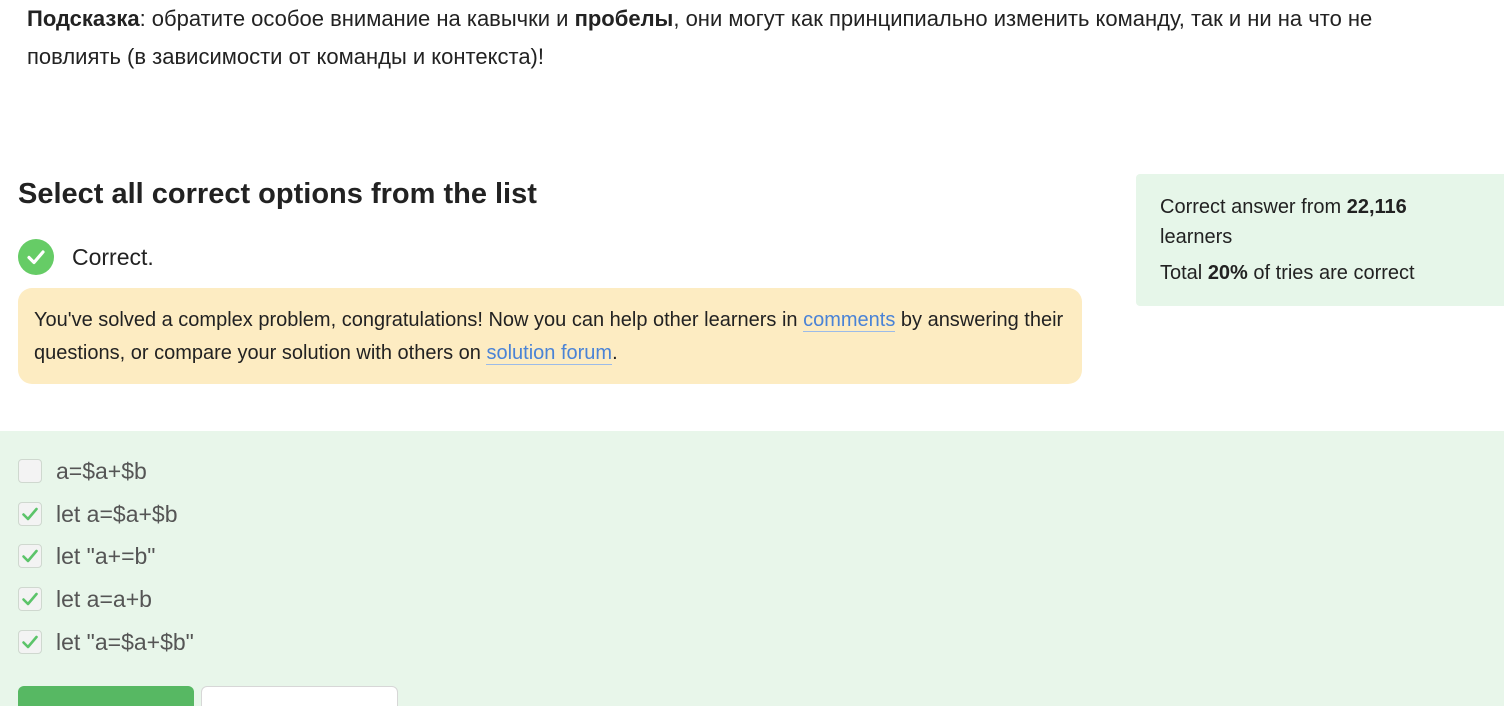 The width and height of the screenshot is (1504, 706). Describe the element at coordinates (299, 696) in the screenshot. I see `secondary-button` at that location.